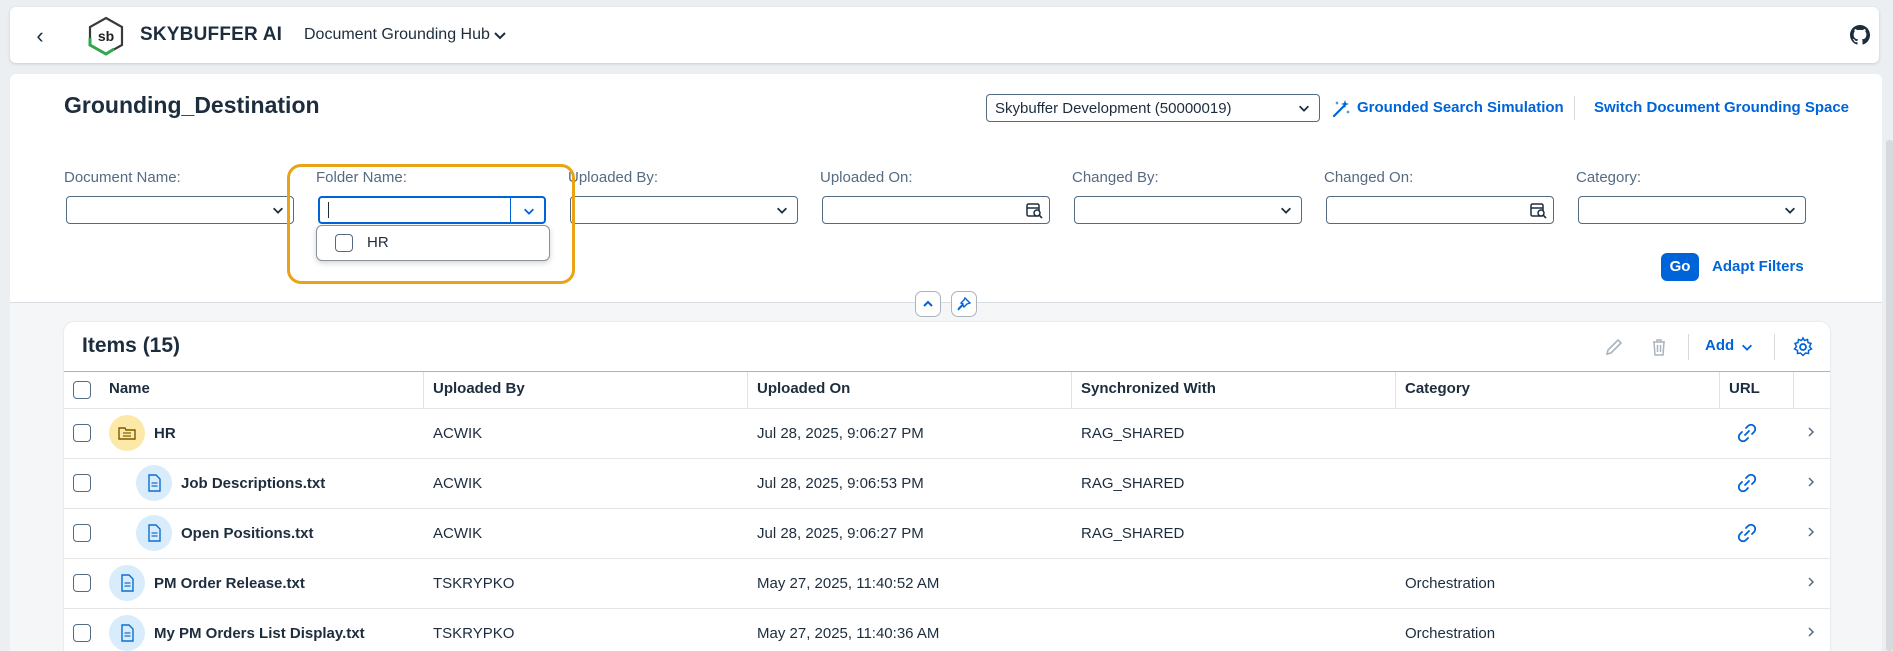  I want to click on column-header-uploaded-on: Uploaded On, so click(803, 388).